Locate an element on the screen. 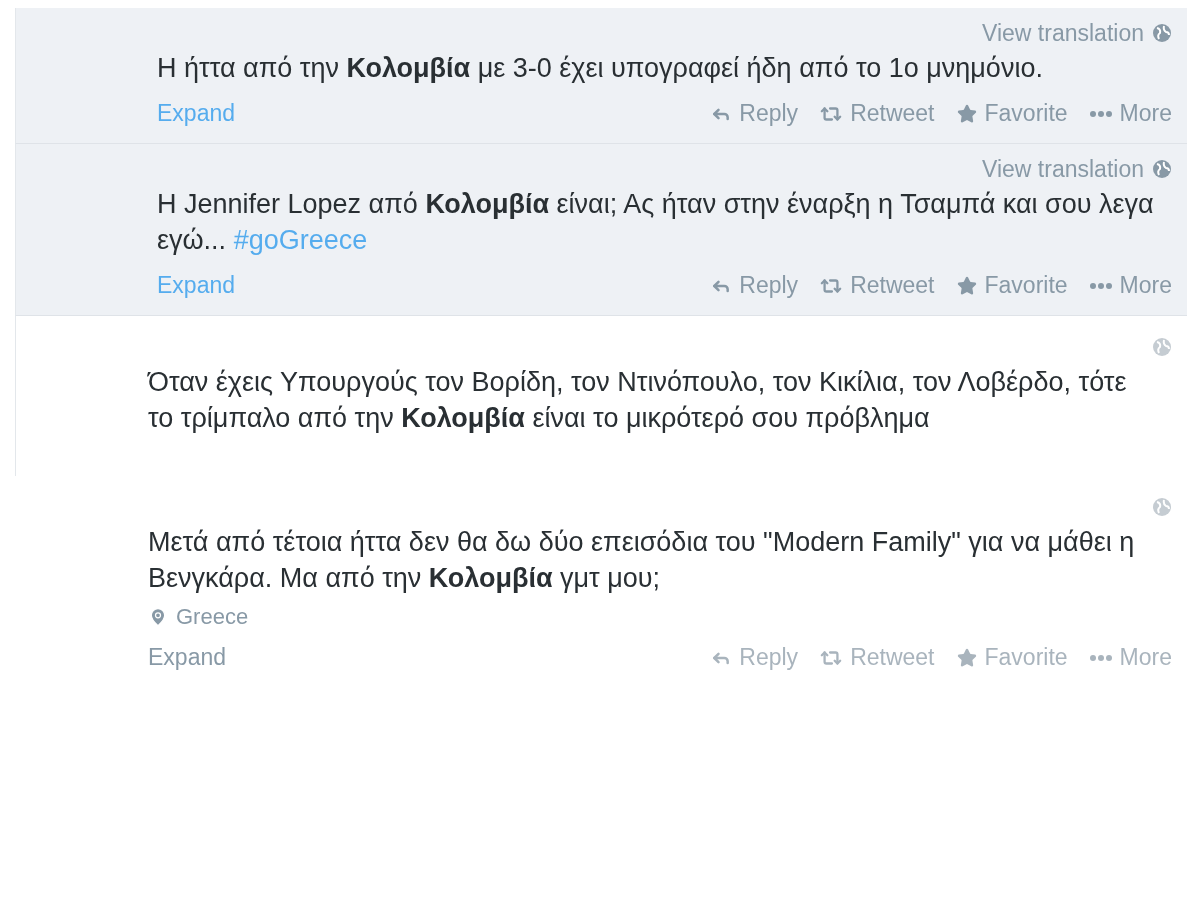 Image resolution: width=1200 pixels, height=900 pixels. tweet-text: Η ήττα από την Κολομβία με 3-0 έχει υπογραφεί ήδη από το 1ο μνημόνιο. is located at coordinates (600, 68).